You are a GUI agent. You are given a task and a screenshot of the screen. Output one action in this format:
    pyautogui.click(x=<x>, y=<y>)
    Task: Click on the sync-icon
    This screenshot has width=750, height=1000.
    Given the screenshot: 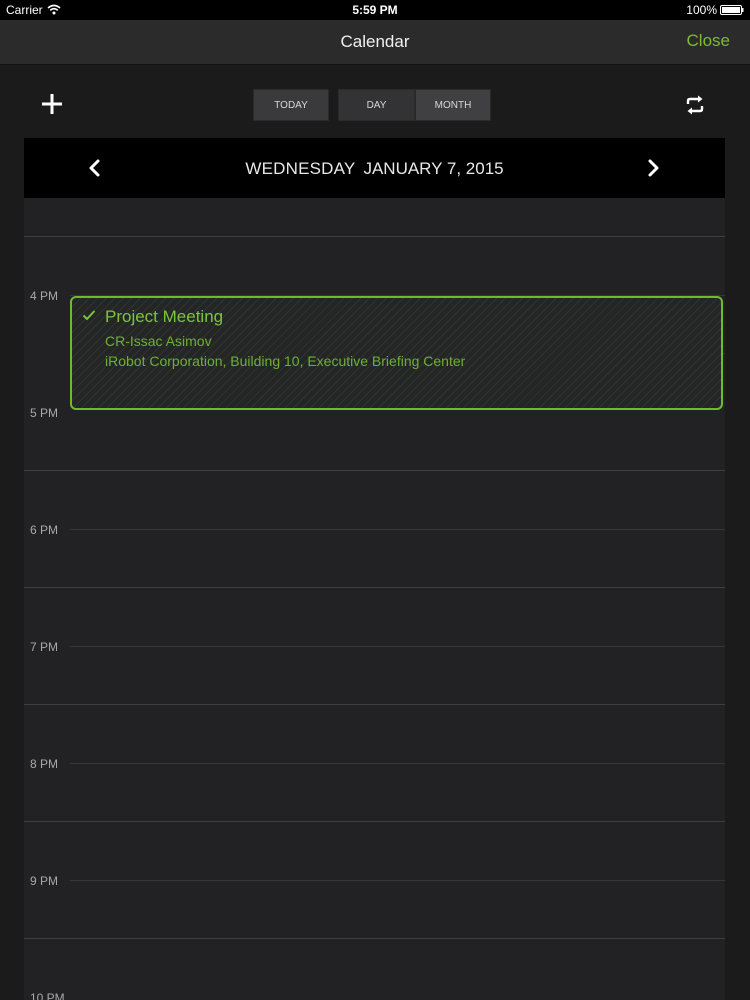 What is the action you would take?
    pyautogui.click(x=695, y=105)
    